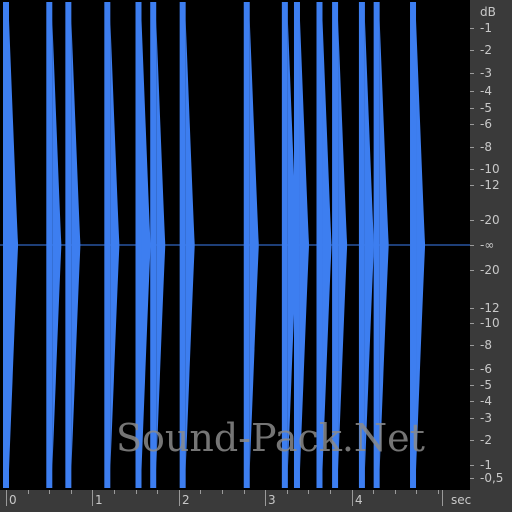  I want to click on db-label-lower: -4, so click(486, 401).